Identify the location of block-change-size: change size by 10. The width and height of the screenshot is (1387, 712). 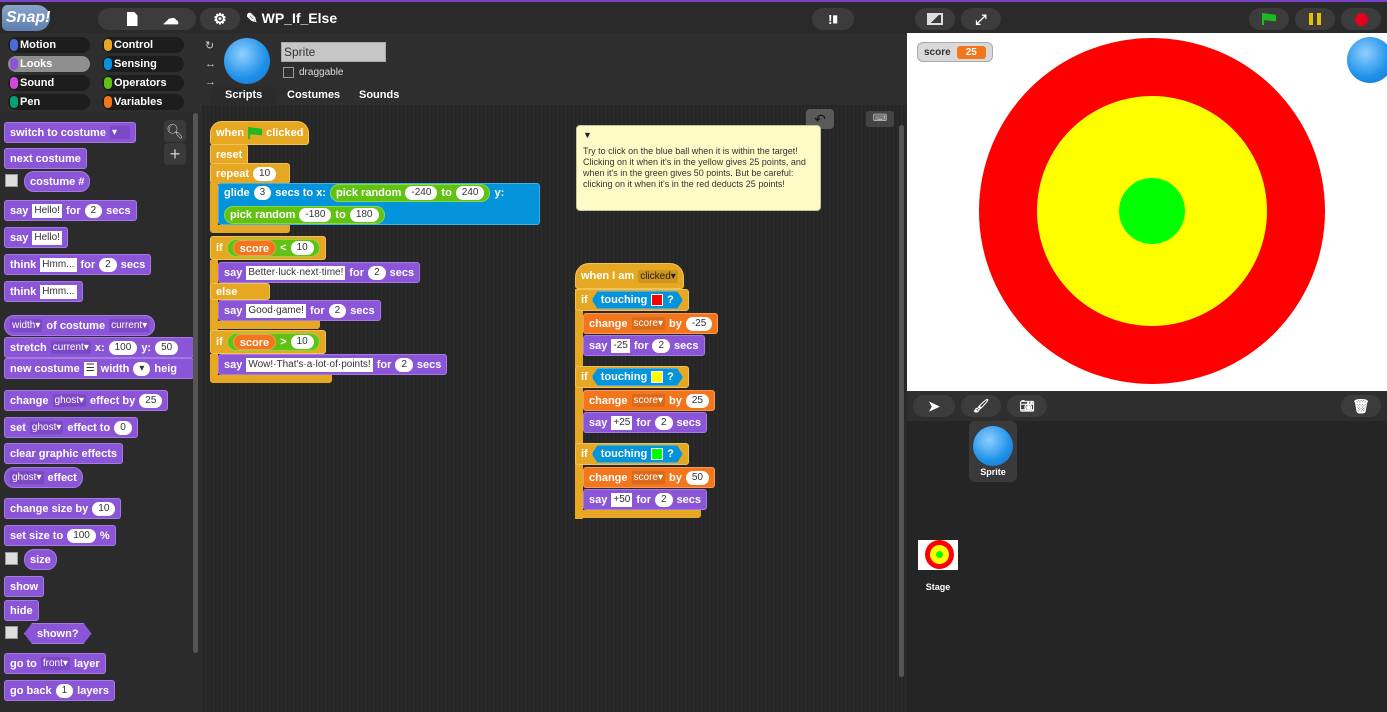
(63, 508).